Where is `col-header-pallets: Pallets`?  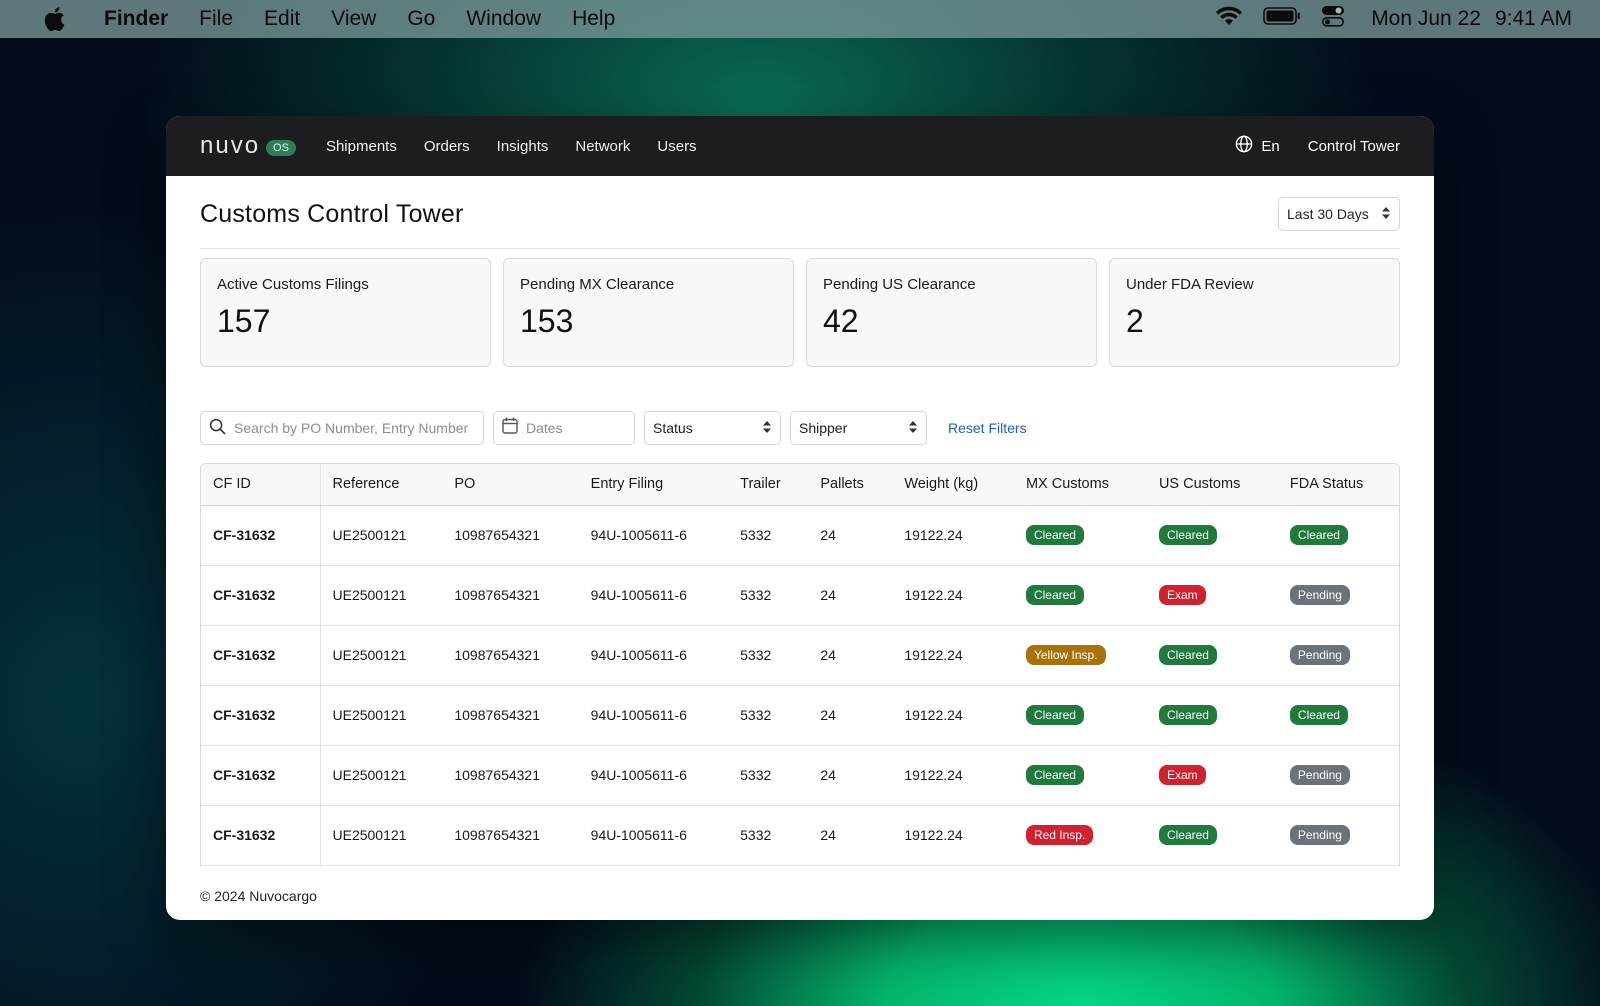 col-header-pallets: Pallets is located at coordinates (850, 485).